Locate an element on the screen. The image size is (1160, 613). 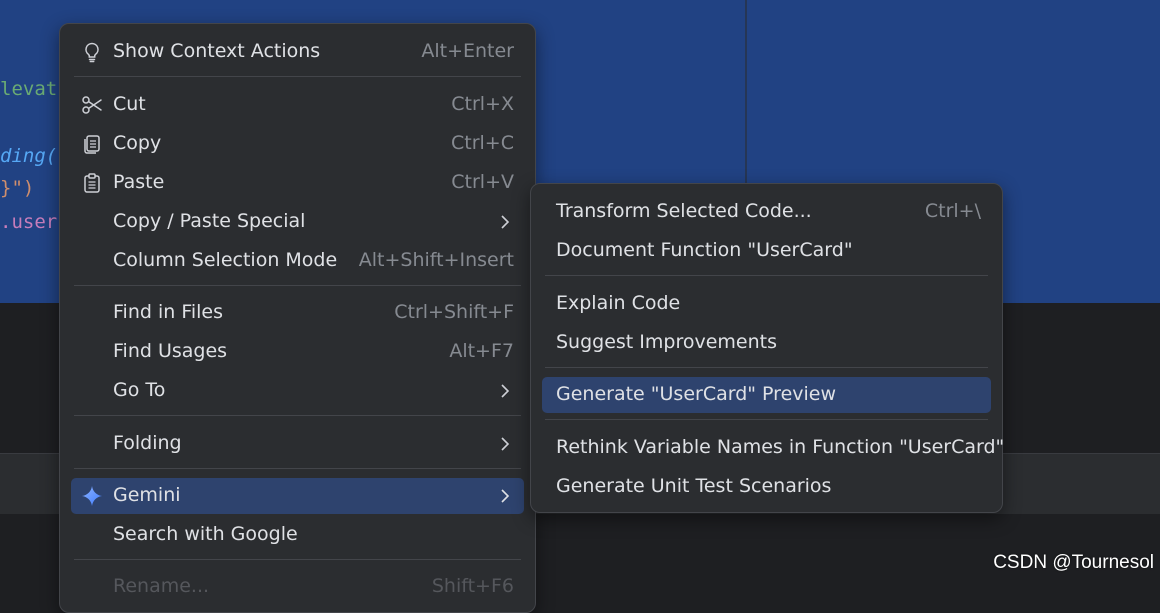
menu-item-shortcut: Ctrl+C is located at coordinates (482, 143).